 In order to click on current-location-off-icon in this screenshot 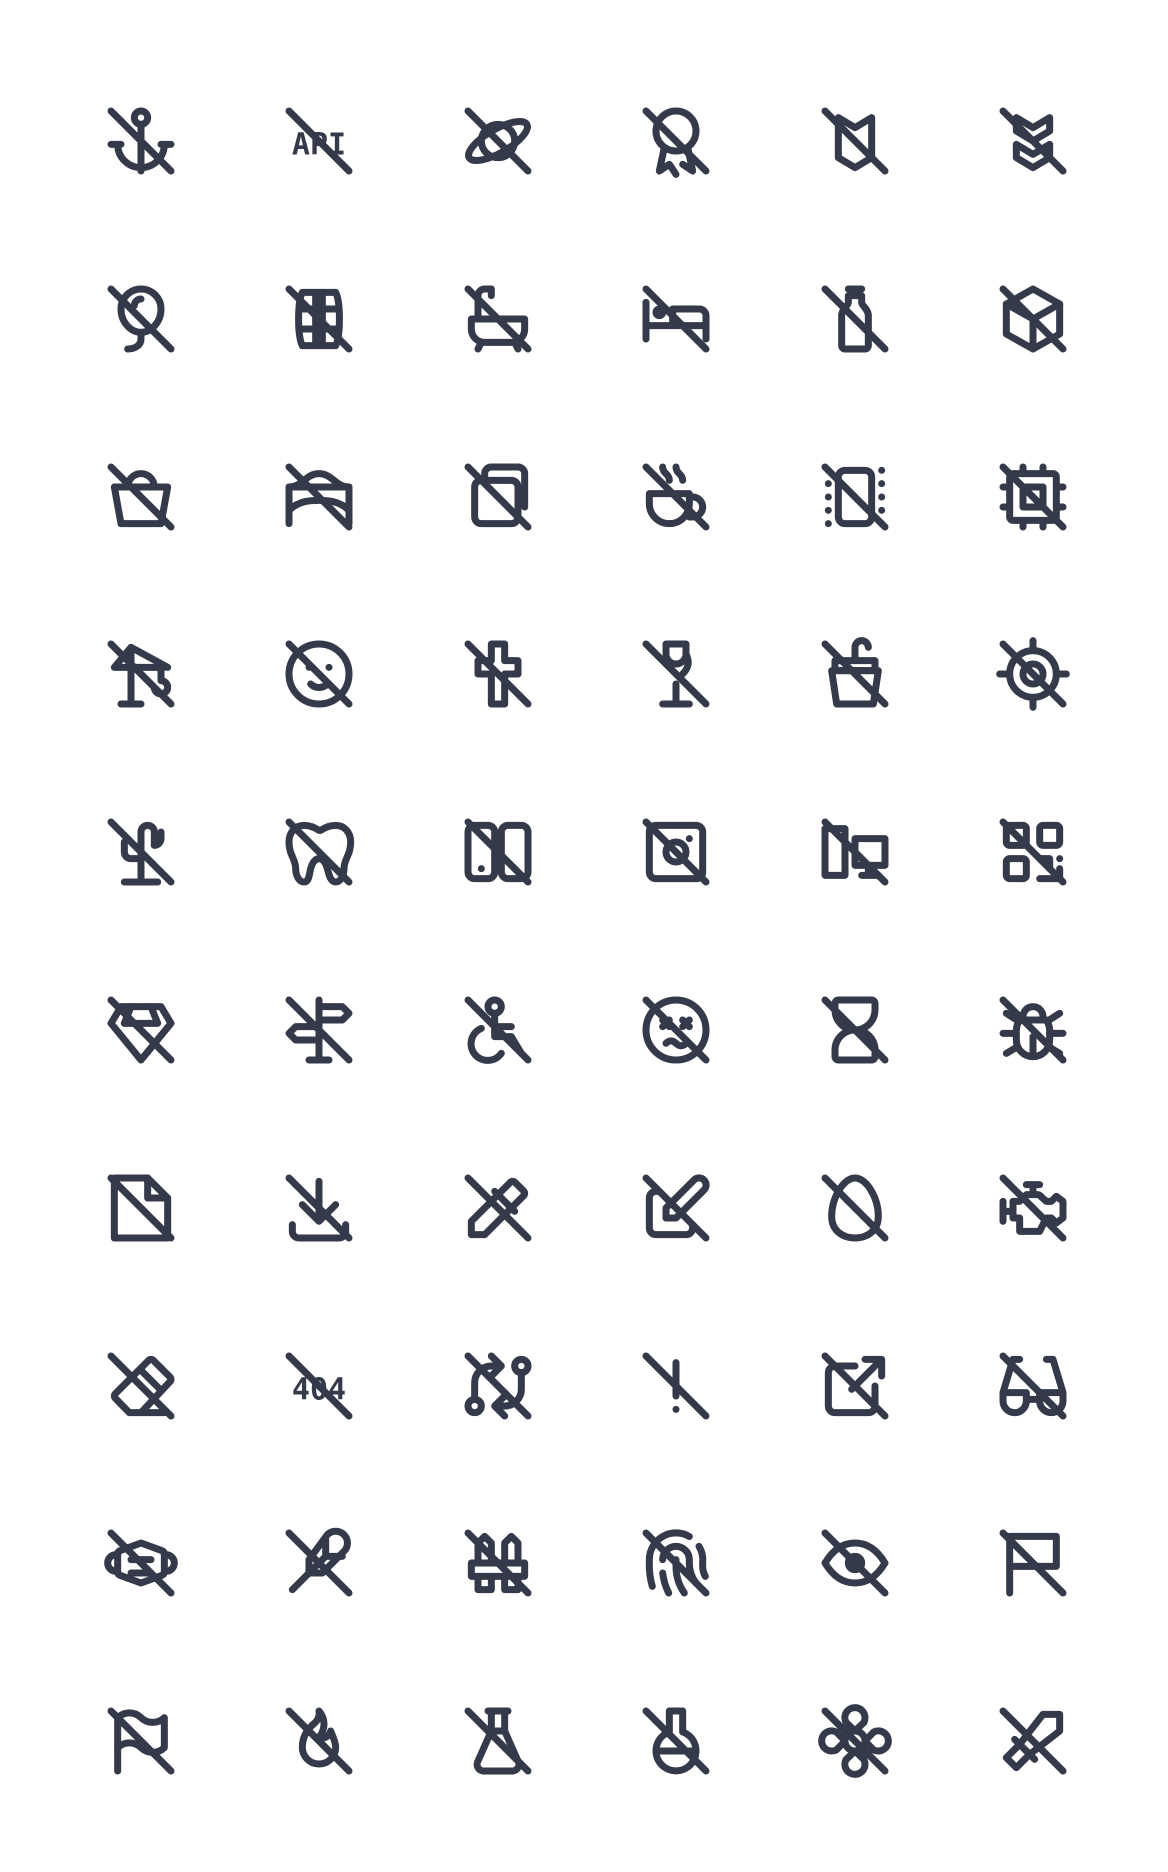, I will do `click(1033, 674)`.